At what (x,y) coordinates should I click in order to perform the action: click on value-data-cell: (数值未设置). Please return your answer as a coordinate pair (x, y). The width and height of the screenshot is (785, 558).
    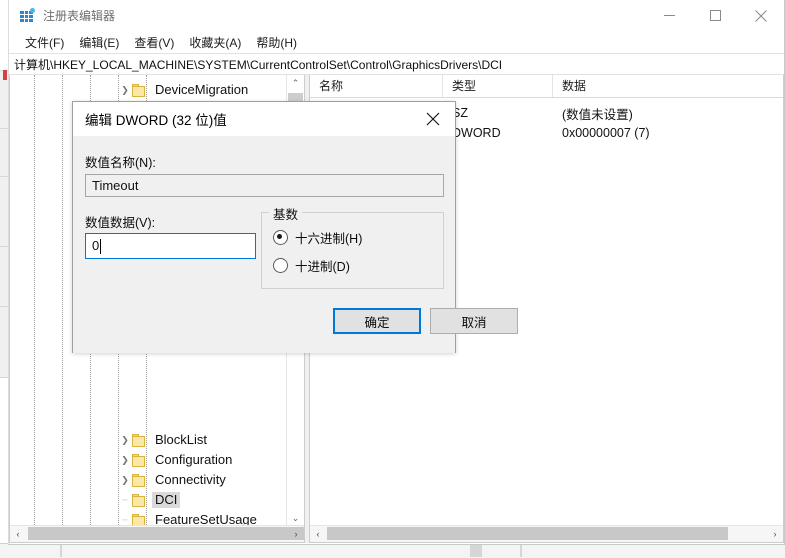
    Looking at the image, I should click on (597, 114).